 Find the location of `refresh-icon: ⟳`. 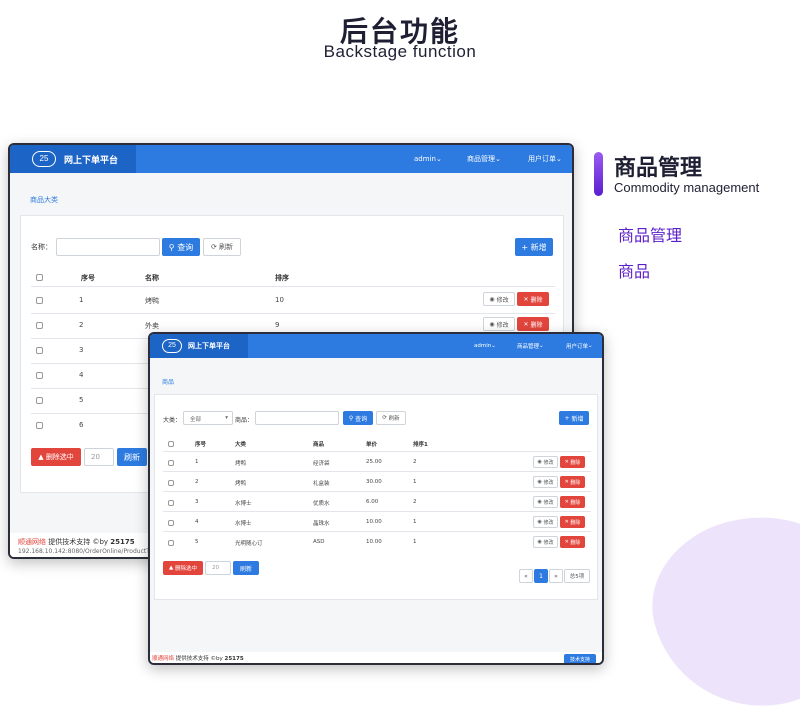

refresh-icon: ⟳ is located at coordinates (384, 418).